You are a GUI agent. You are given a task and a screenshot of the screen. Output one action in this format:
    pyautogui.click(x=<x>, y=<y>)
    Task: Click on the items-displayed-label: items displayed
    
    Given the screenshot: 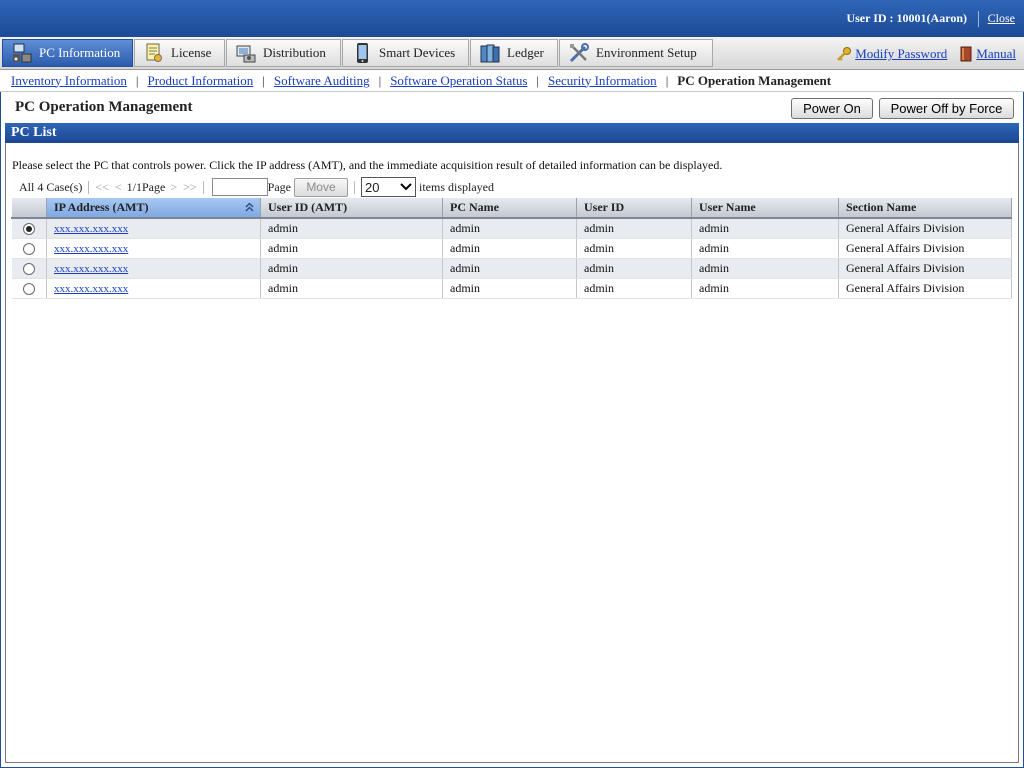 What is the action you would take?
    pyautogui.click(x=456, y=186)
    